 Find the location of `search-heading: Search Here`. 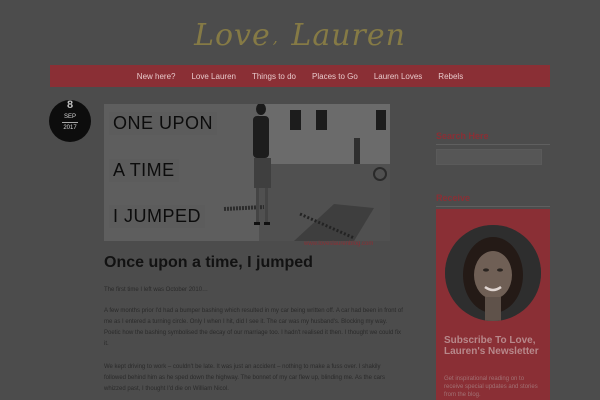

search-heading: Search Here is located at coordinates (462, 136).